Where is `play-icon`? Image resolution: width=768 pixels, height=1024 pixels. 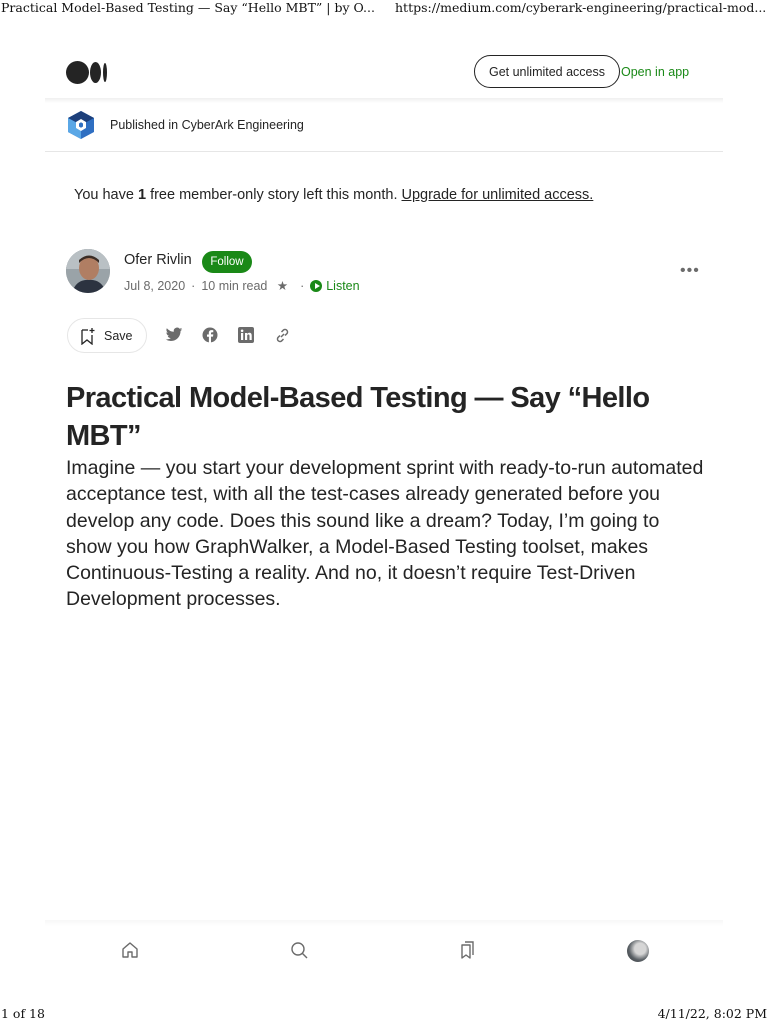
play-icon is located at coordinates (316, 286).